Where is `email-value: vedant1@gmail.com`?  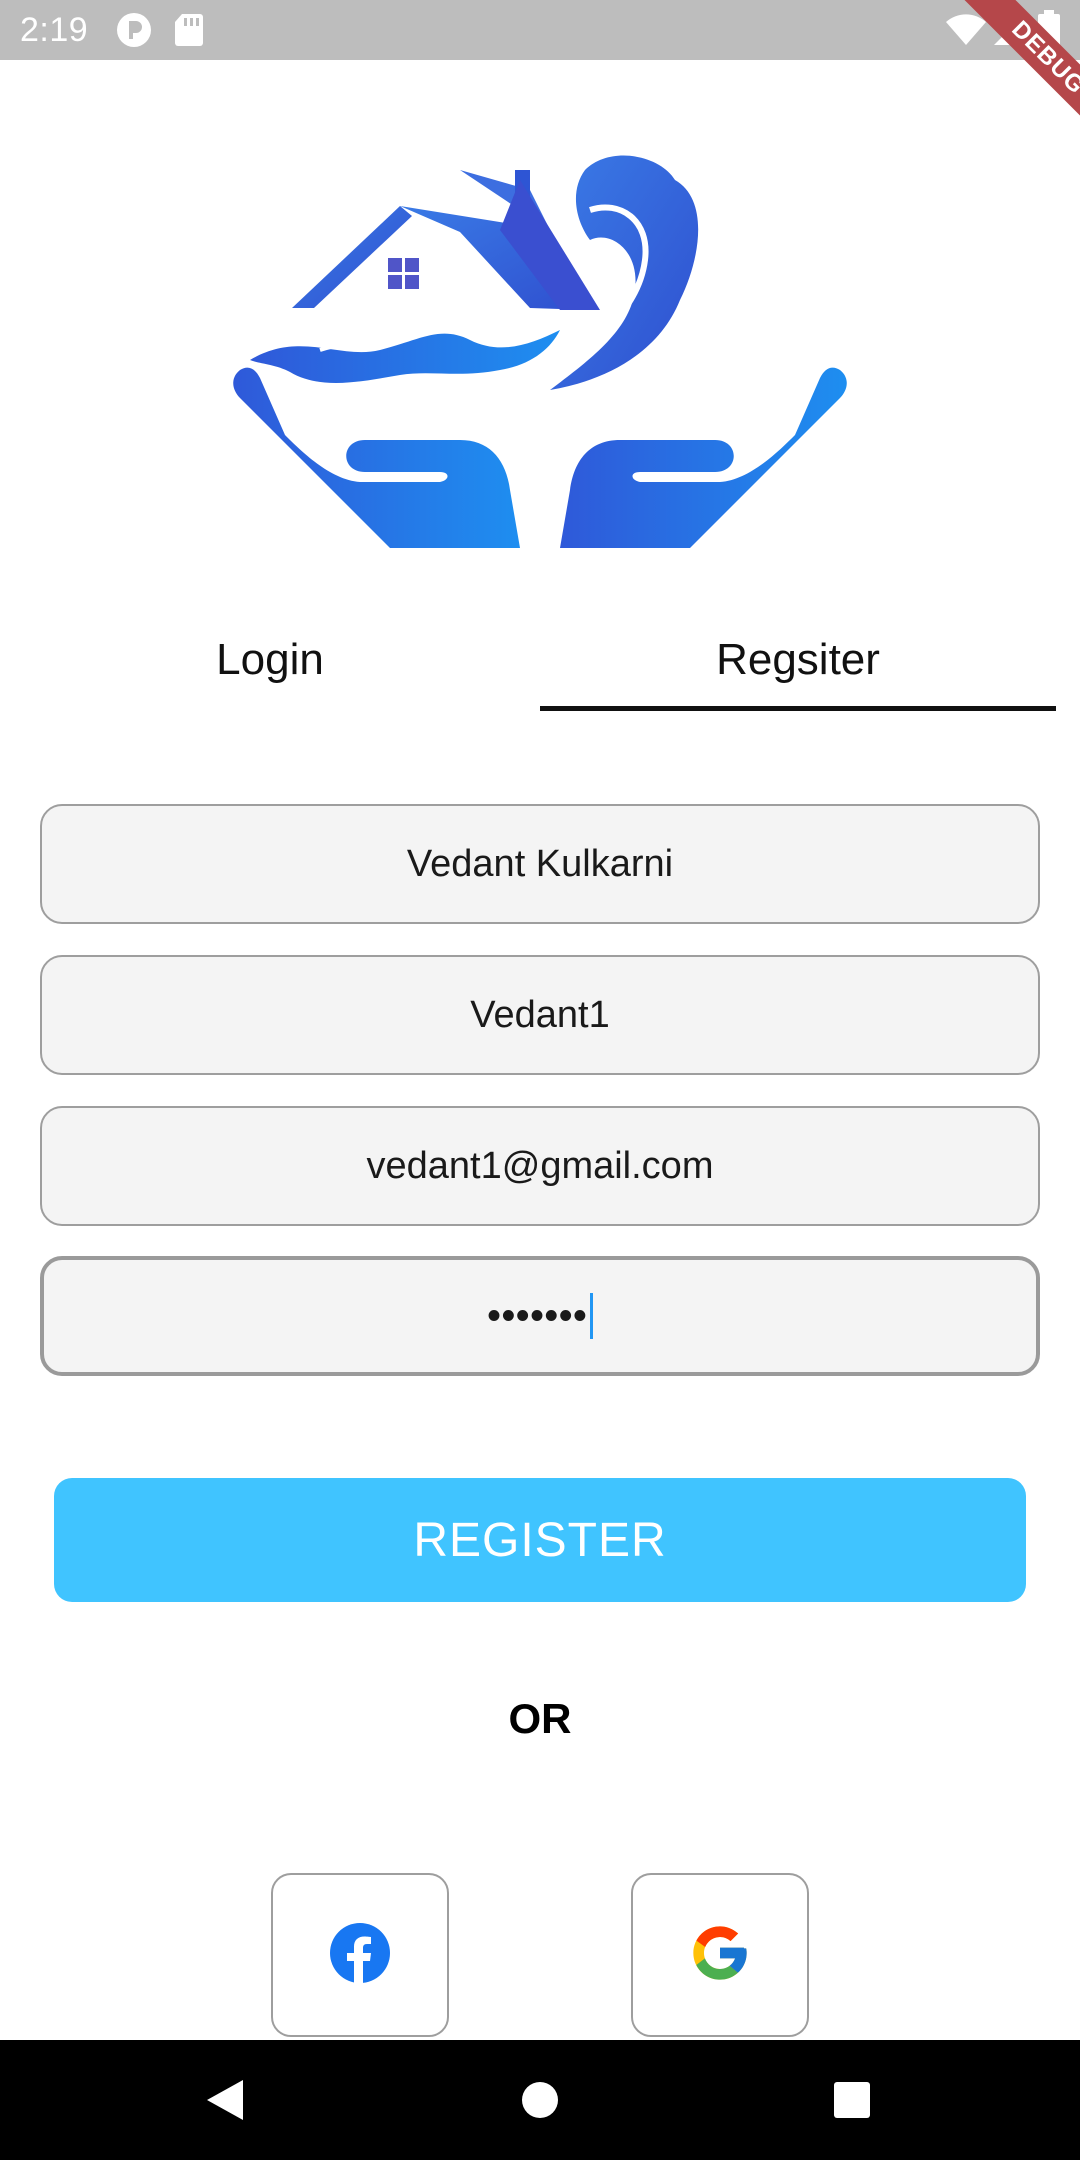
email-value: vedant1@gmail.com is located at coordinates (540, 1165).